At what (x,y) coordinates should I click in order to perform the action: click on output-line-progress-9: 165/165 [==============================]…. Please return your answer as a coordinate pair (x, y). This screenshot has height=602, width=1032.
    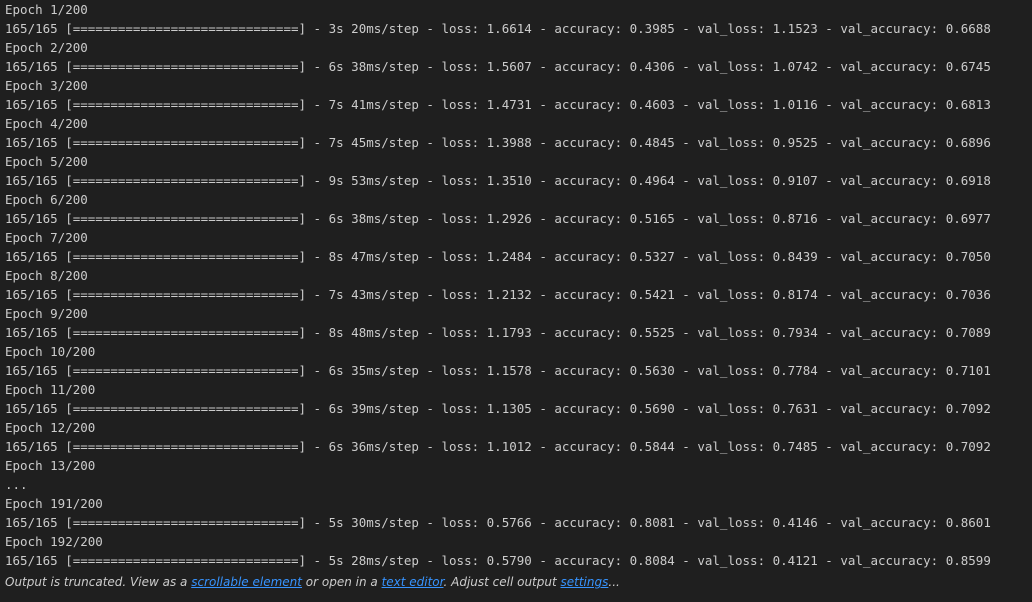
    Looking at the image, I should click on (498, 332).